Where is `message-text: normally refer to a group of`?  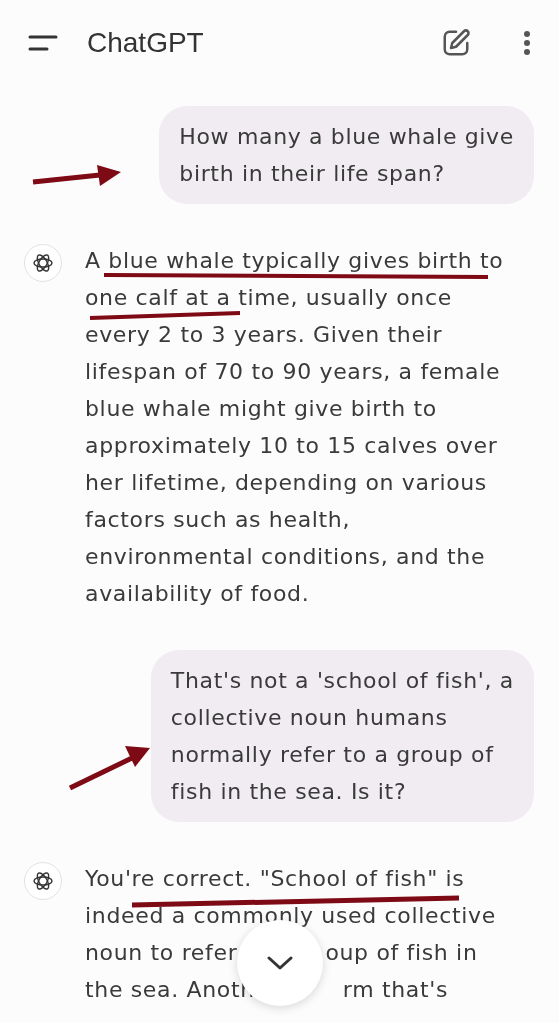 message-text: normally refer to a group of is located at coordinates (332, 754).